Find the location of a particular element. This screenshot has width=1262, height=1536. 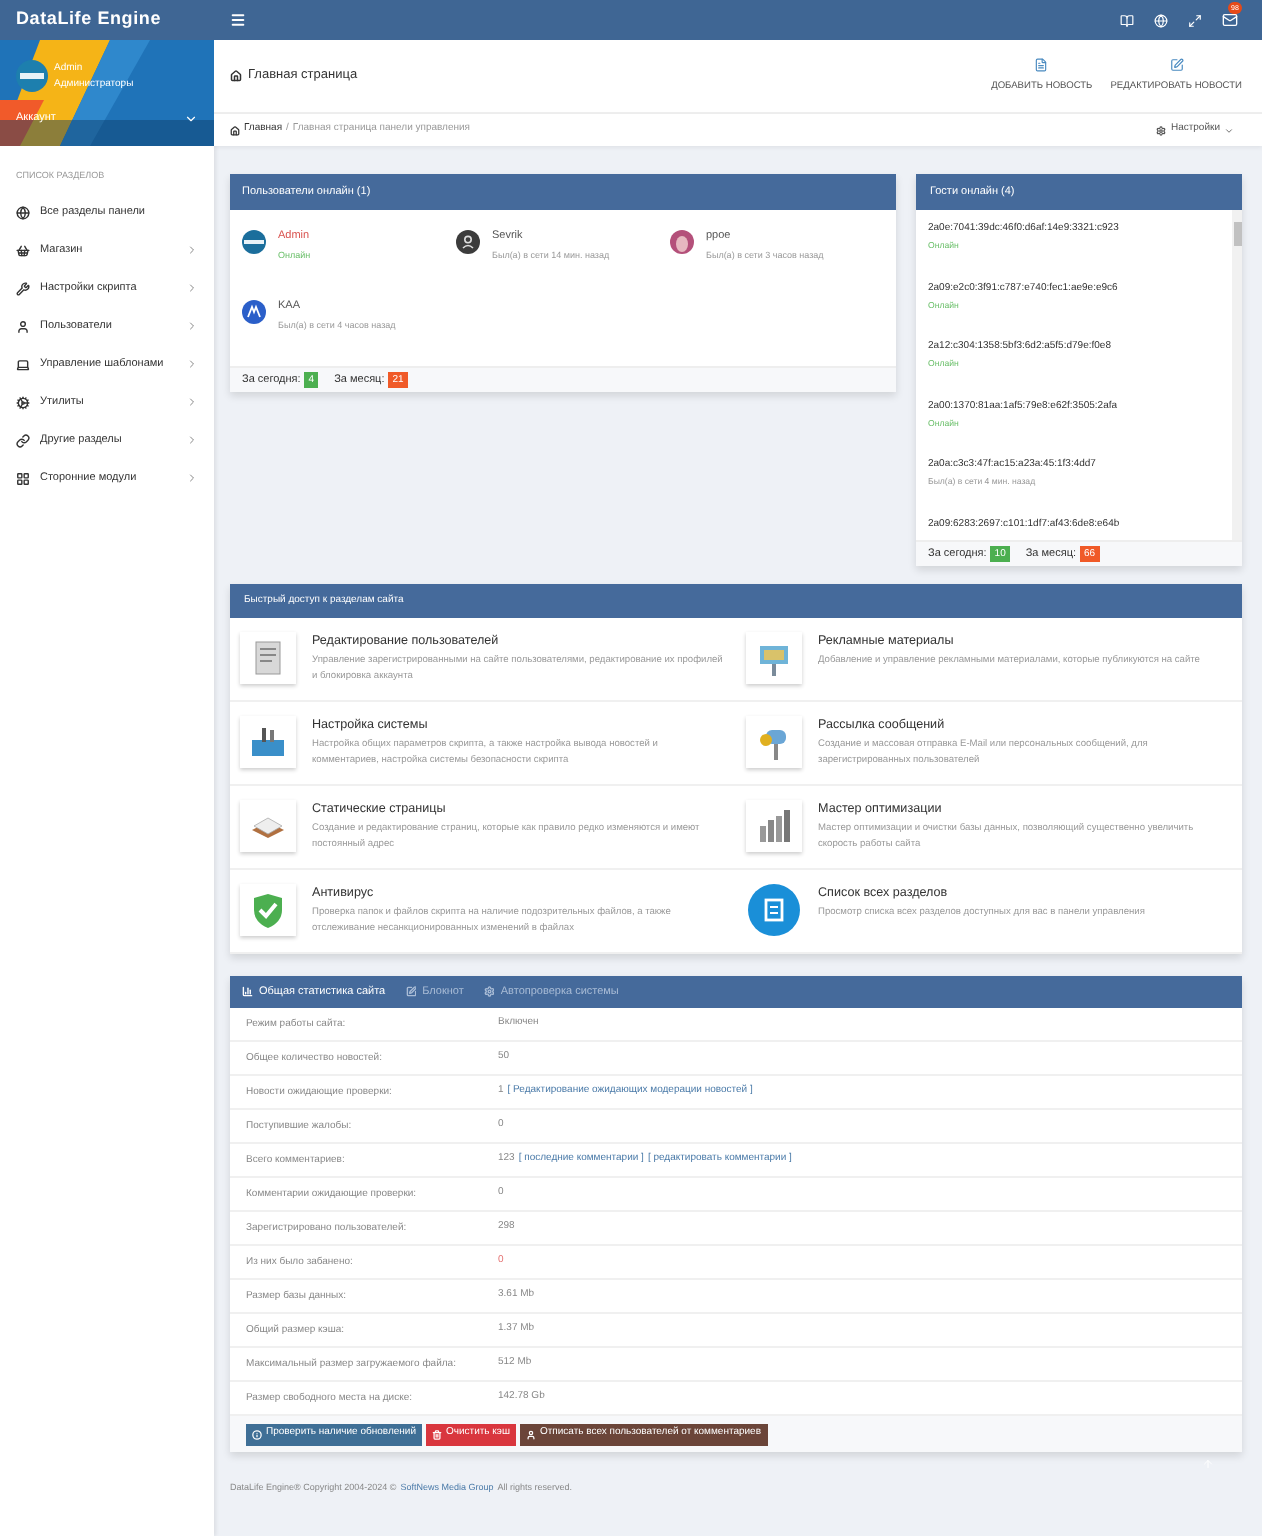

shield-check-icon is located at coordinates (268, 910).